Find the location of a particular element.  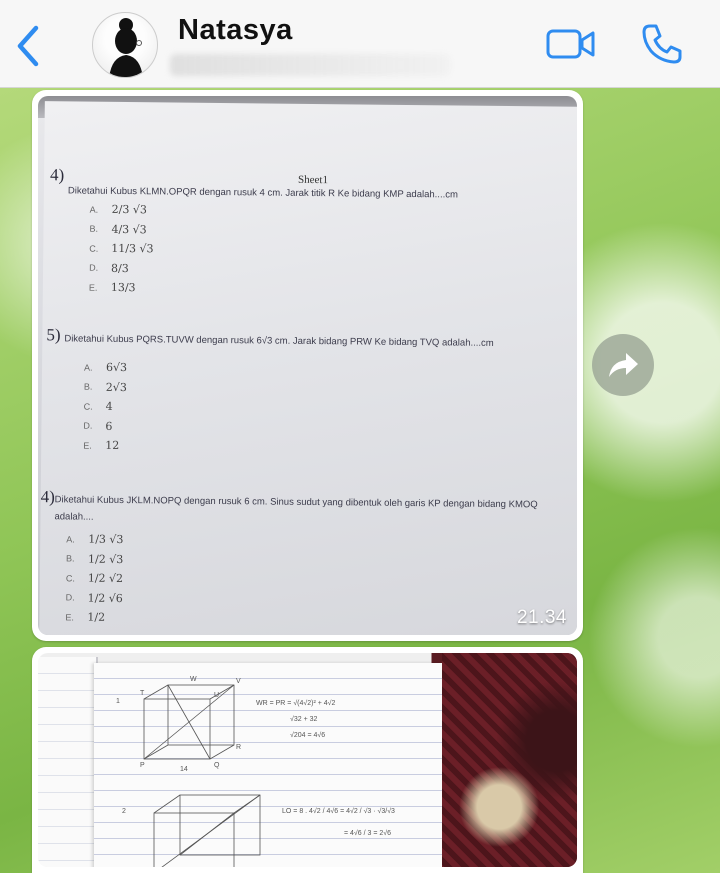

contact-status-blurred is located at coordinates (310, 65).